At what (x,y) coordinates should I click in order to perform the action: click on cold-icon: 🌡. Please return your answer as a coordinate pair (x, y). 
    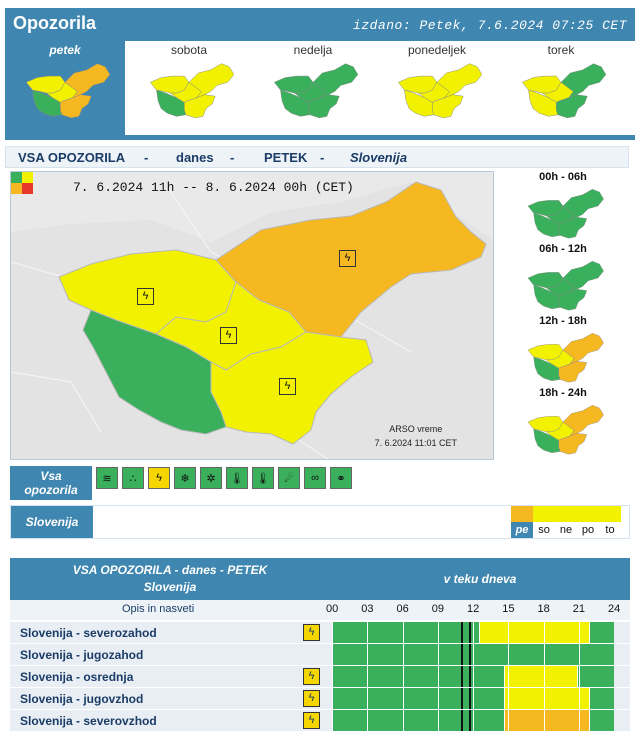
    Looking at the image, I should click on (263, 478).